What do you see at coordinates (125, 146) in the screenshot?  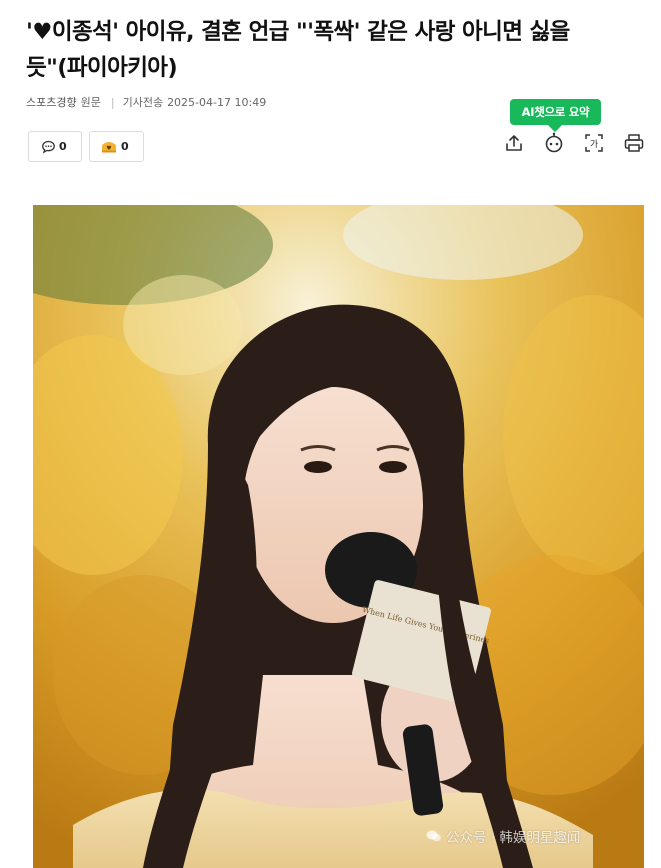 I see `reaction-count: 0` at bounding box center [125, 146].